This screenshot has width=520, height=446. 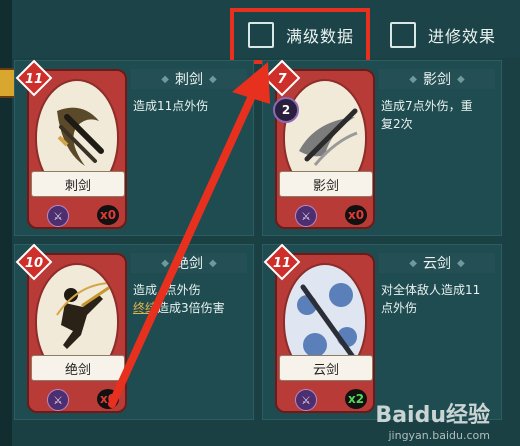 What do you see at coordinates (439, 435) in the screenshot?
I see `watermark-url: jingyan.baidu.com` at bounding box center [439, 435].